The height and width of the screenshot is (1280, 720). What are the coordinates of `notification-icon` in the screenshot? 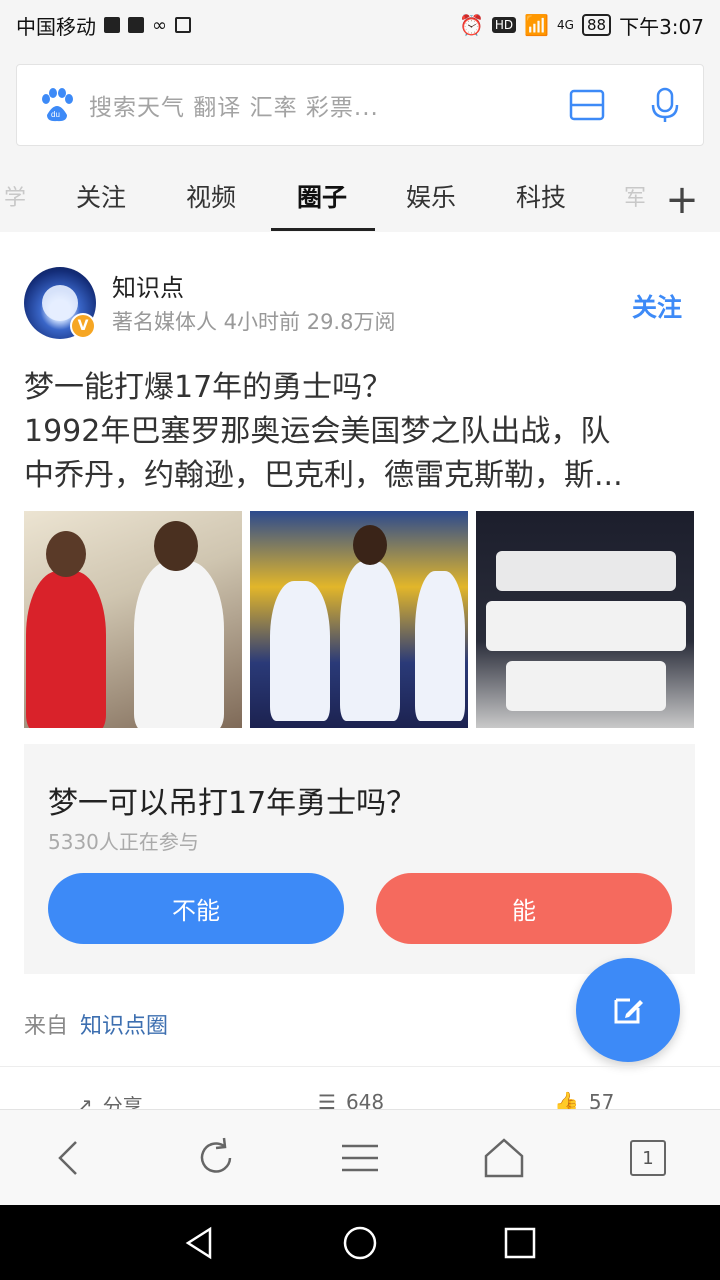 It's located at (112, 25).